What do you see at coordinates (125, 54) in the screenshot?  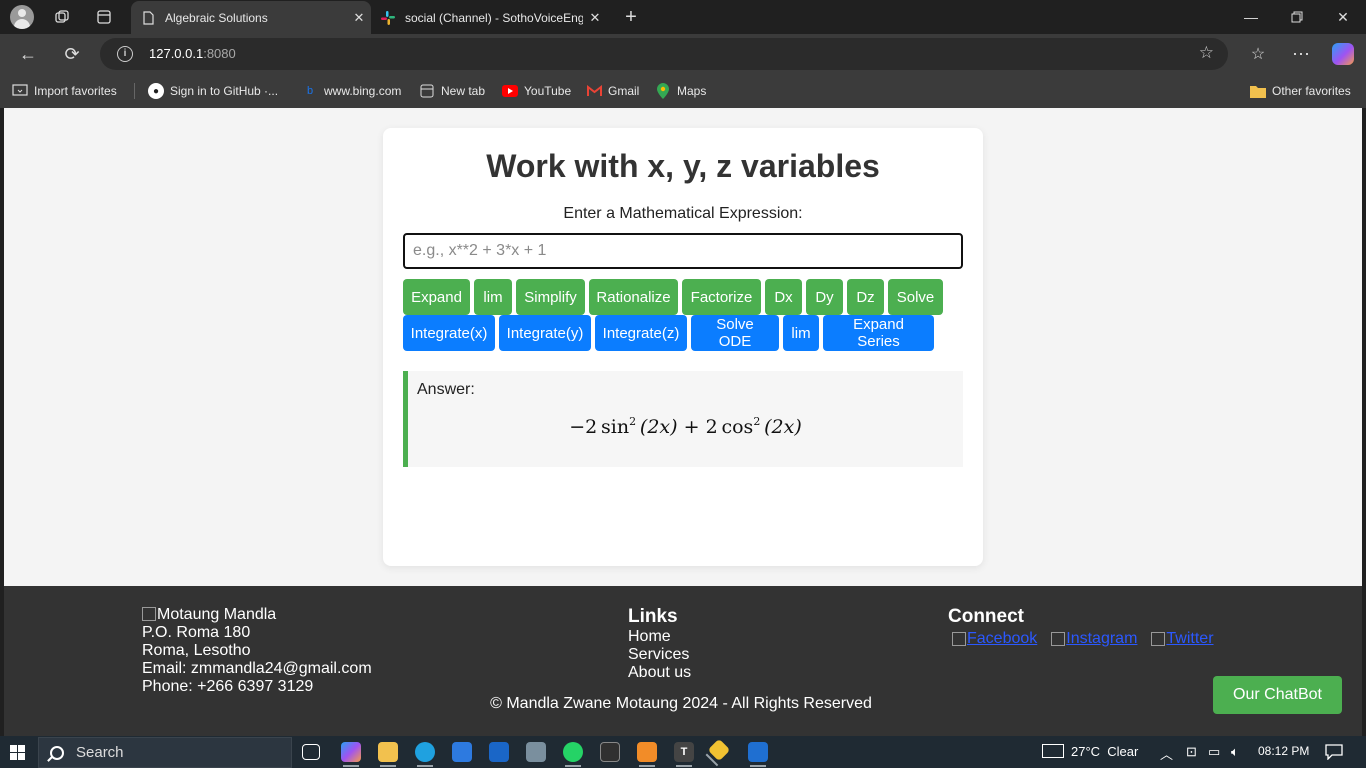 I see `site-info-icon: i` at bounding box center [125, 54].